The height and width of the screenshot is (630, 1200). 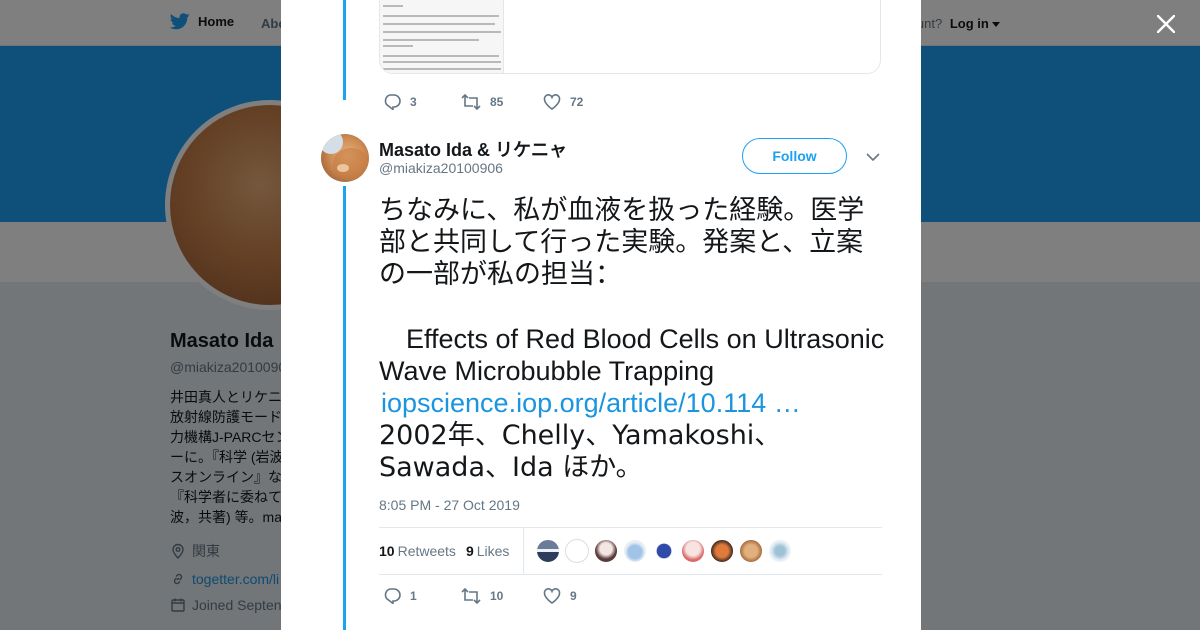 I want to click on tweet-author-handle: @miakiza20100906, so click(x=441, y=168).